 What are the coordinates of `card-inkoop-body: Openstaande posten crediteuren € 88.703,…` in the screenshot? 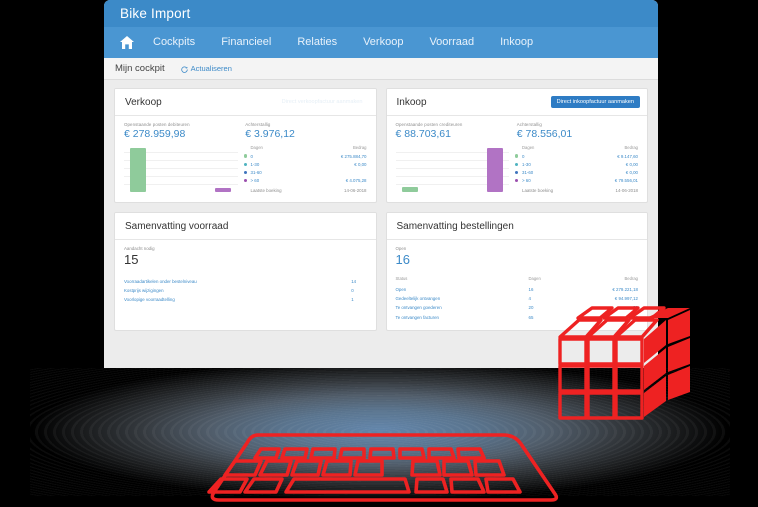 It's located at (517, 159).